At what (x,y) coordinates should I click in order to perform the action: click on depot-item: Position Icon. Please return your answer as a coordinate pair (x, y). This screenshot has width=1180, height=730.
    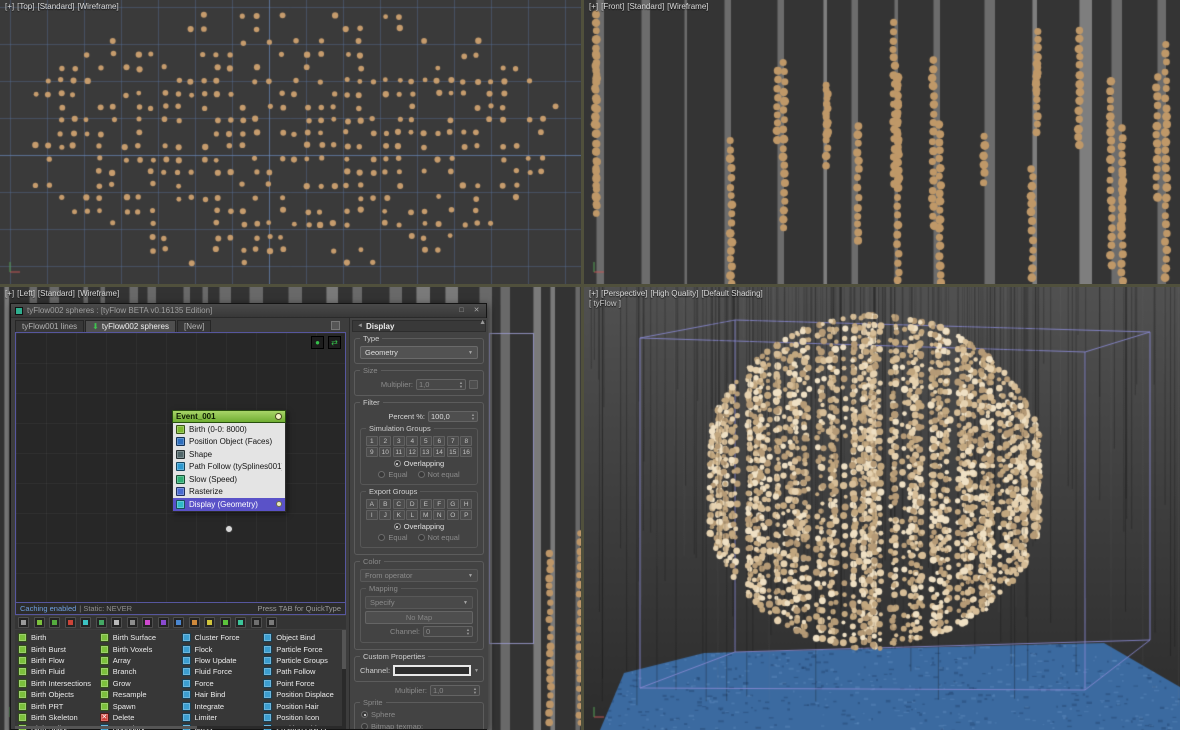
    Looking at the image, I should click on (303, 717).